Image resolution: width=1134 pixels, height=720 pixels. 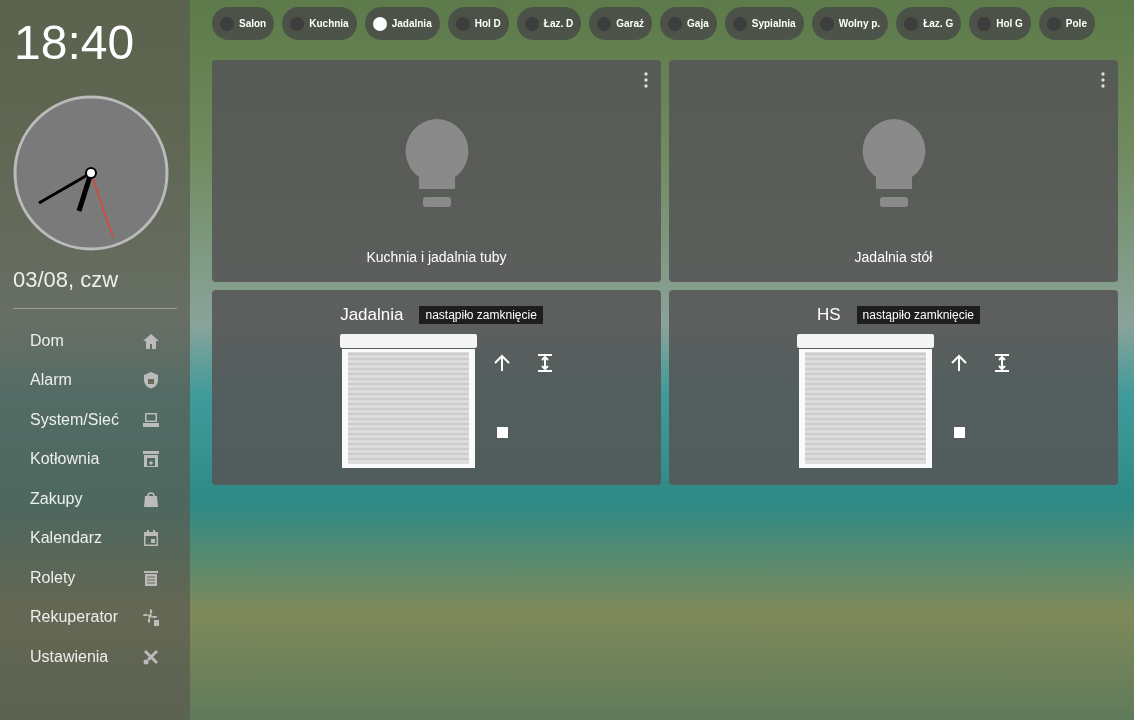 What do you see at coordinates (893, 257) in the screenshot?
I see `light-name: Jadalnia stół` at bounding box center [893, 257].